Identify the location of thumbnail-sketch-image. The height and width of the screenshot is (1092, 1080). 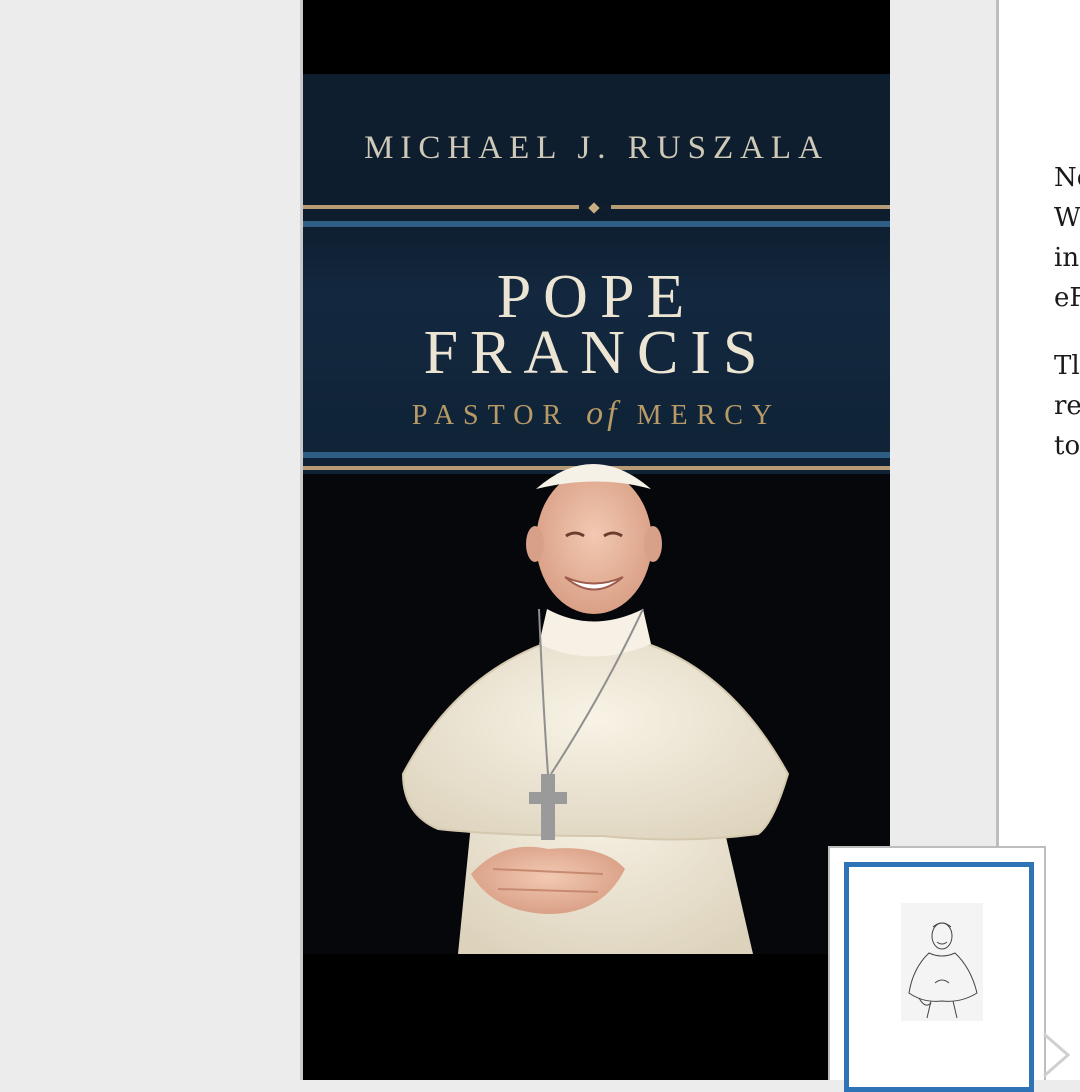
(942, 962).